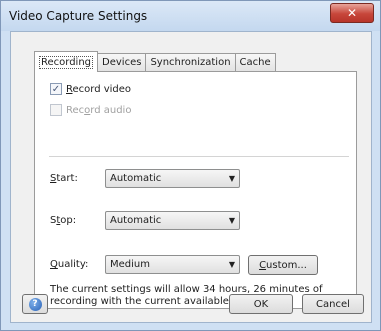 This screenshot has width=381, height=331. I want to click on record-video-row: ✓ Record video, so click(90, 89).